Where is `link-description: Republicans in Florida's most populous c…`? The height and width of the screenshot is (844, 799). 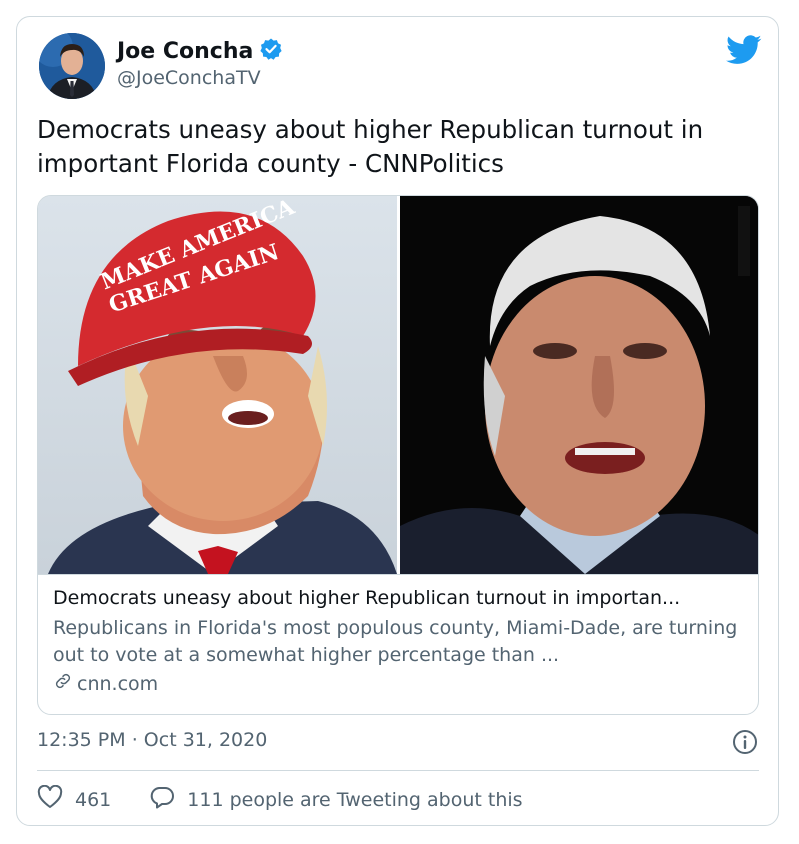
link-description: Republicans in Florida's most populous c… is located at coordinates (395, 641).